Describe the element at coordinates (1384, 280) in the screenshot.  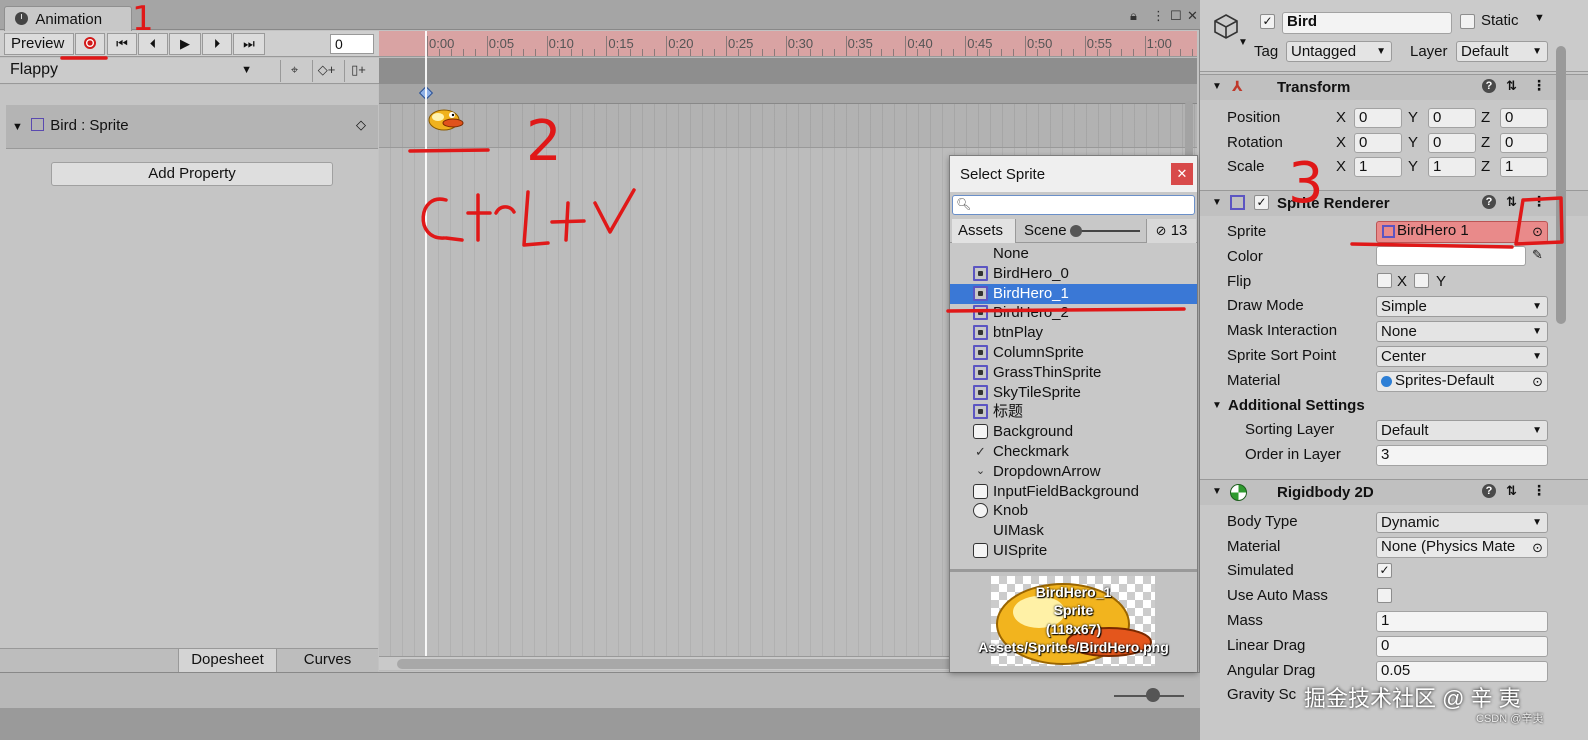
I see `flip-x-checkbox` at that location.